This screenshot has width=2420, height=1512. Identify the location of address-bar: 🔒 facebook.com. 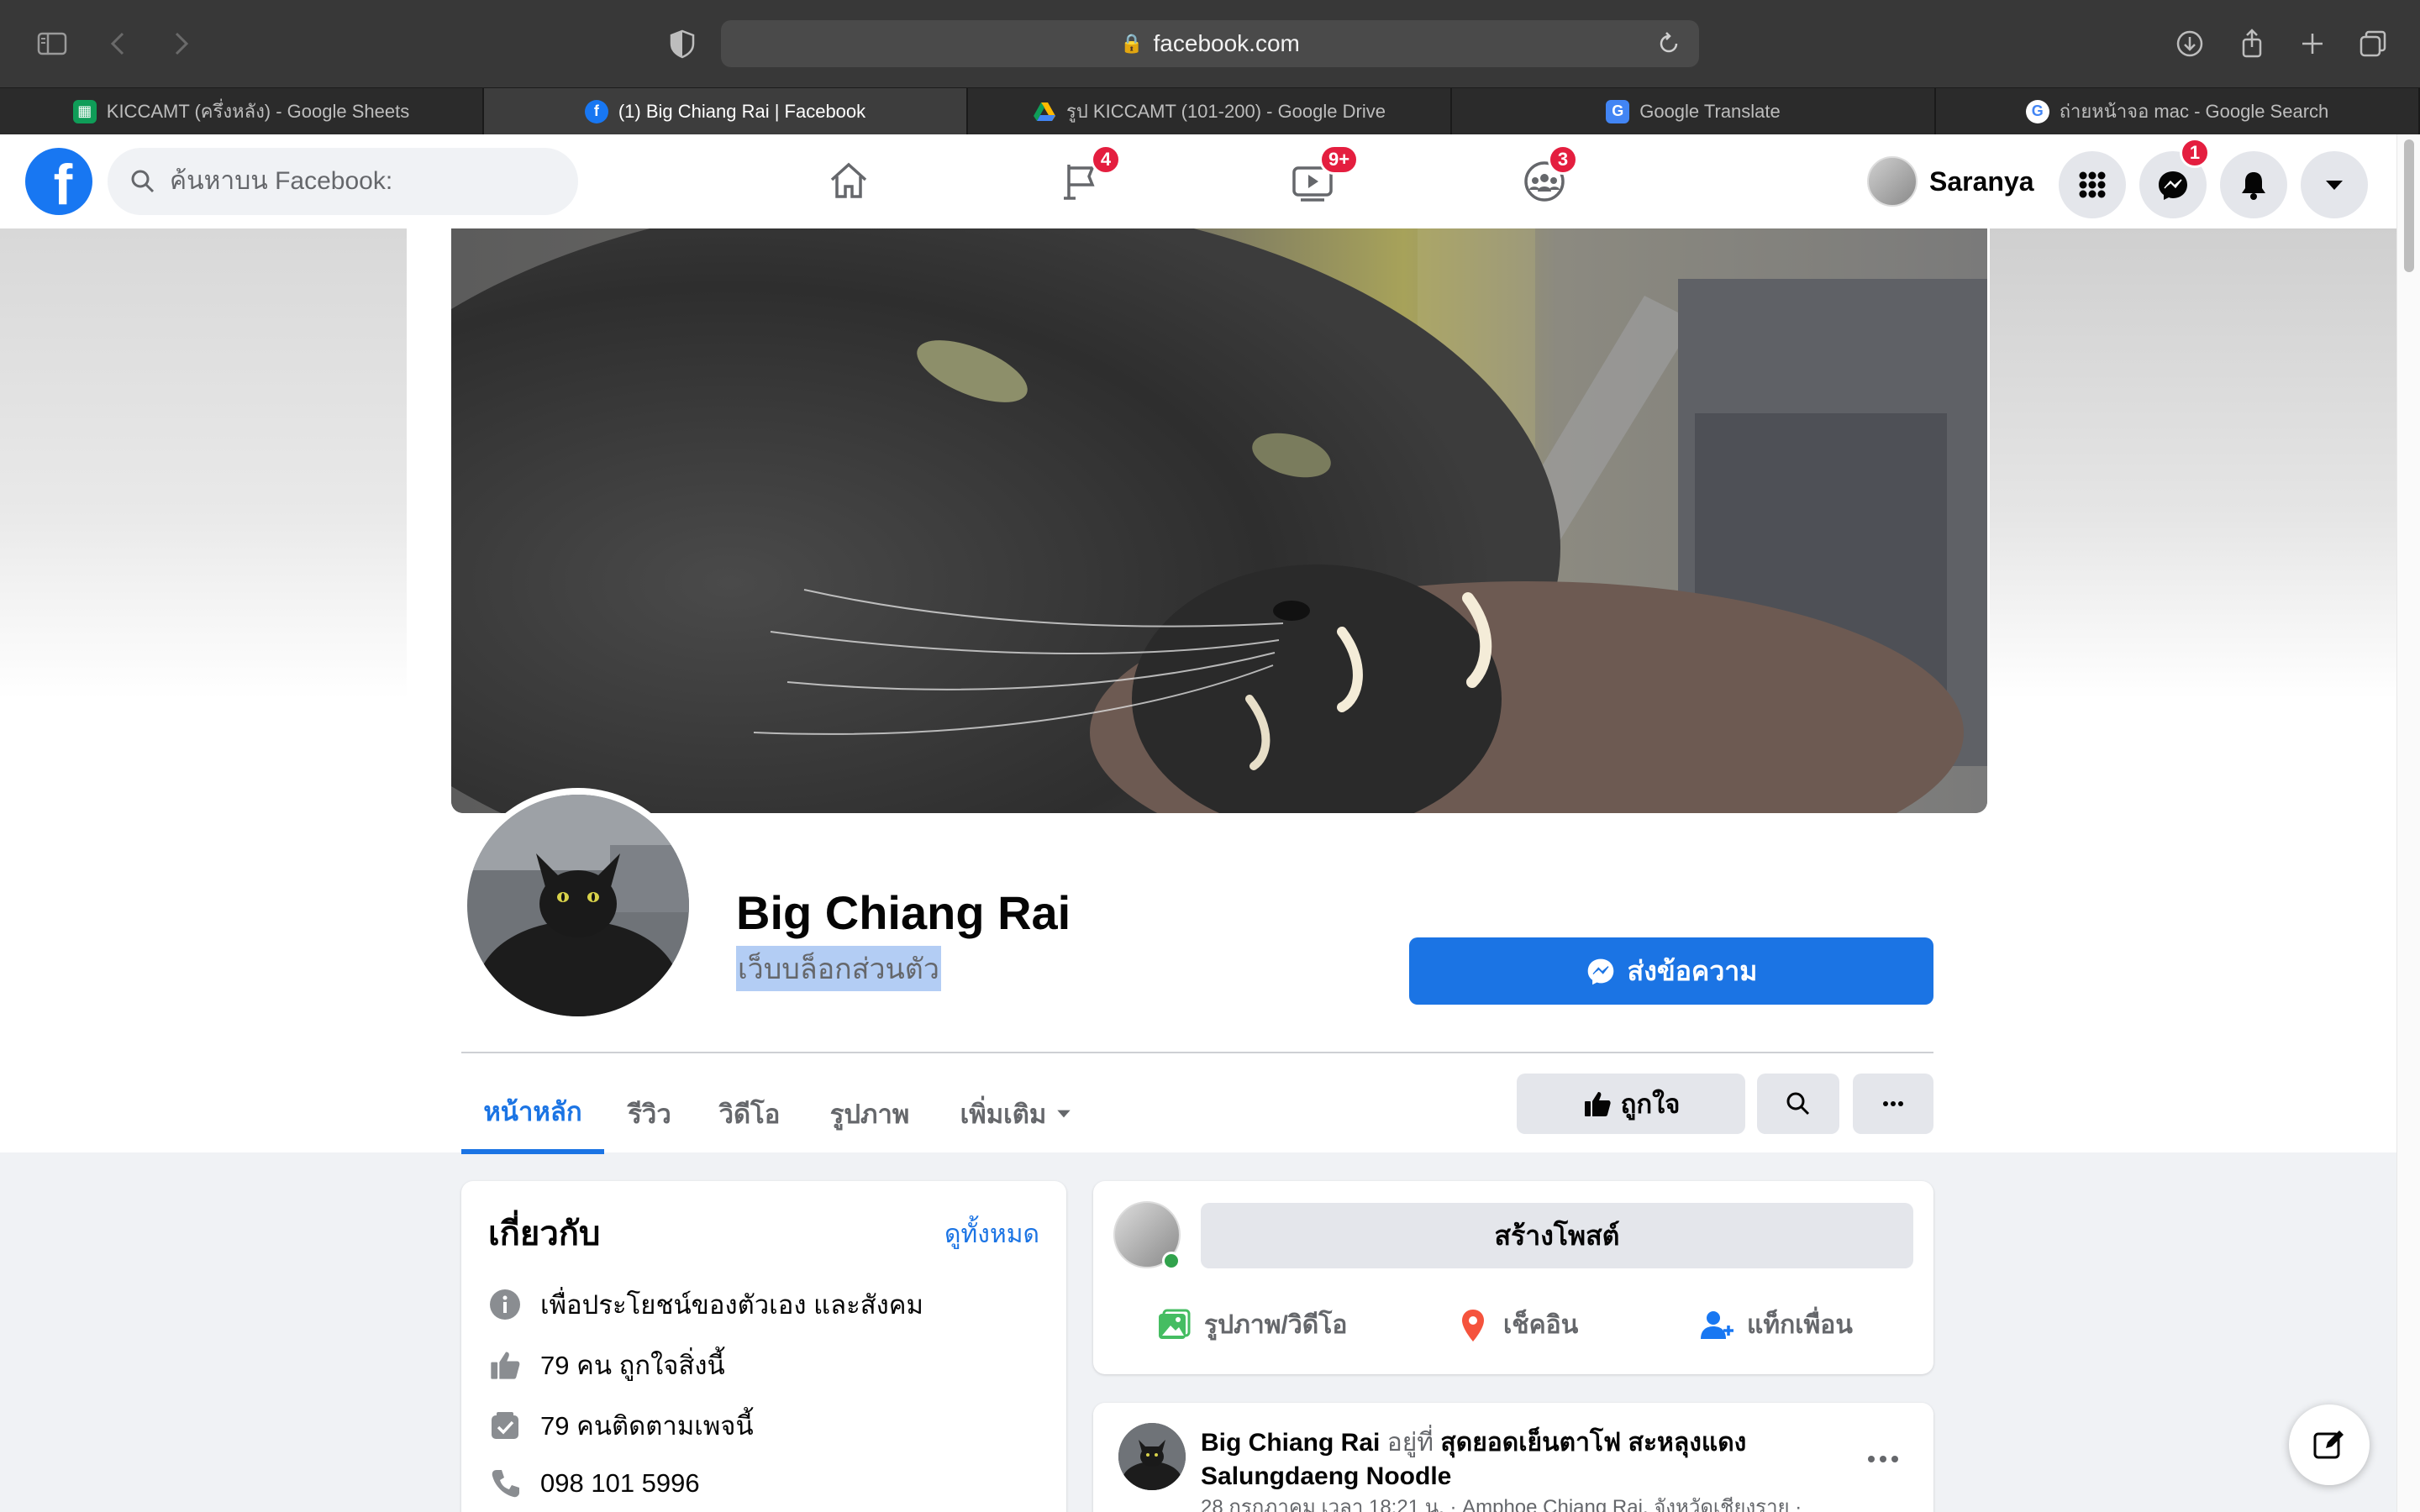
(1210, 43).